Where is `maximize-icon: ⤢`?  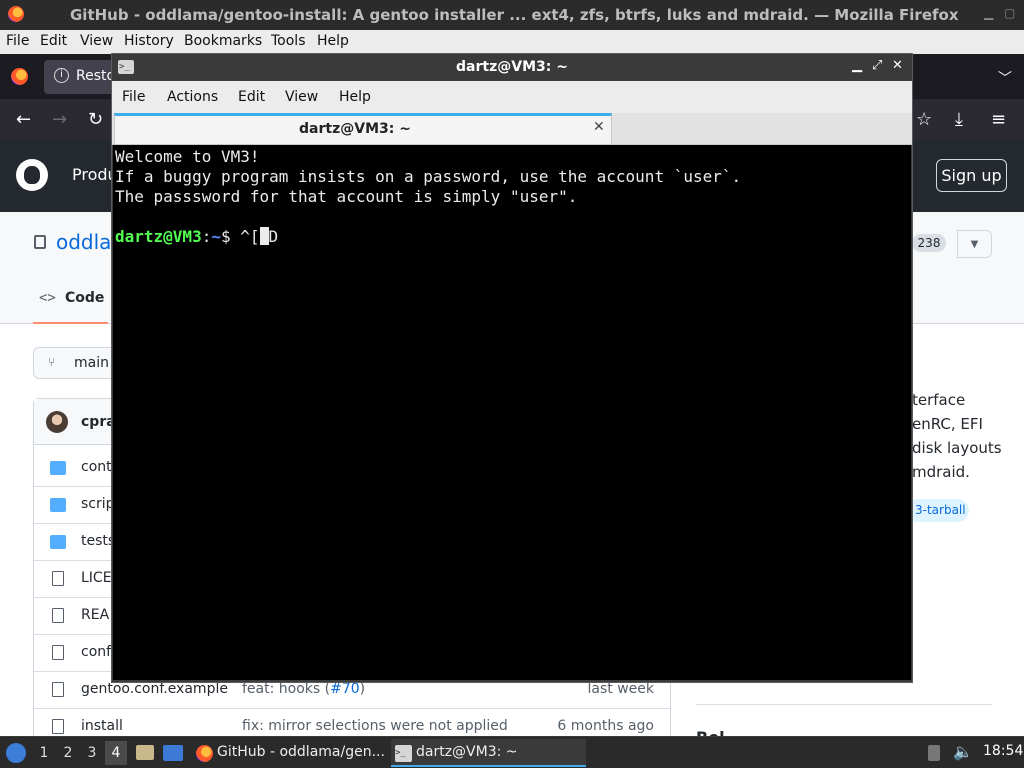
maximize-icon: ⤢ is located at coordinates (877, 65).